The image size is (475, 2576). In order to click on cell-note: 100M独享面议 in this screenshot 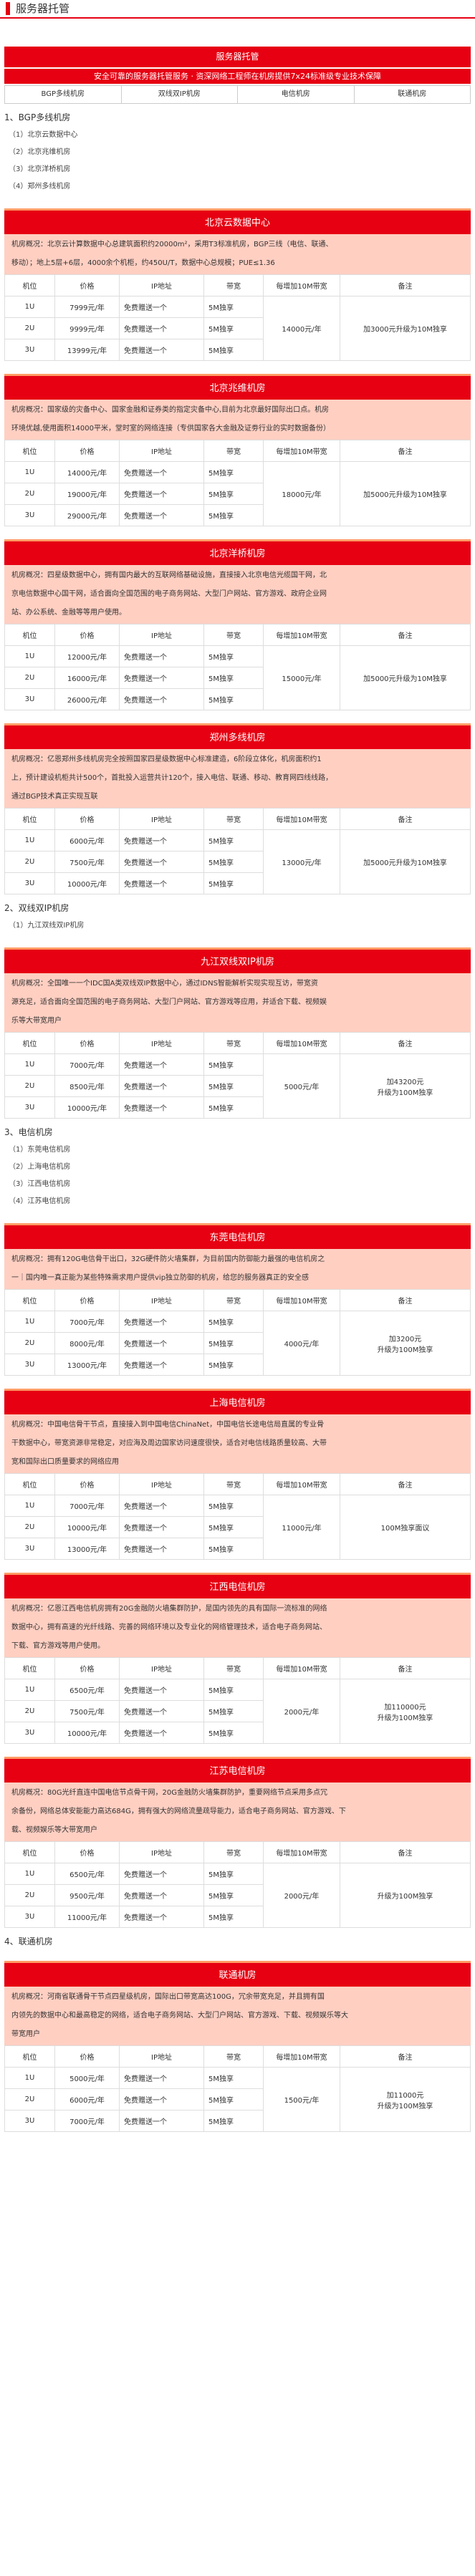, I will do `click(405, 1527)`.